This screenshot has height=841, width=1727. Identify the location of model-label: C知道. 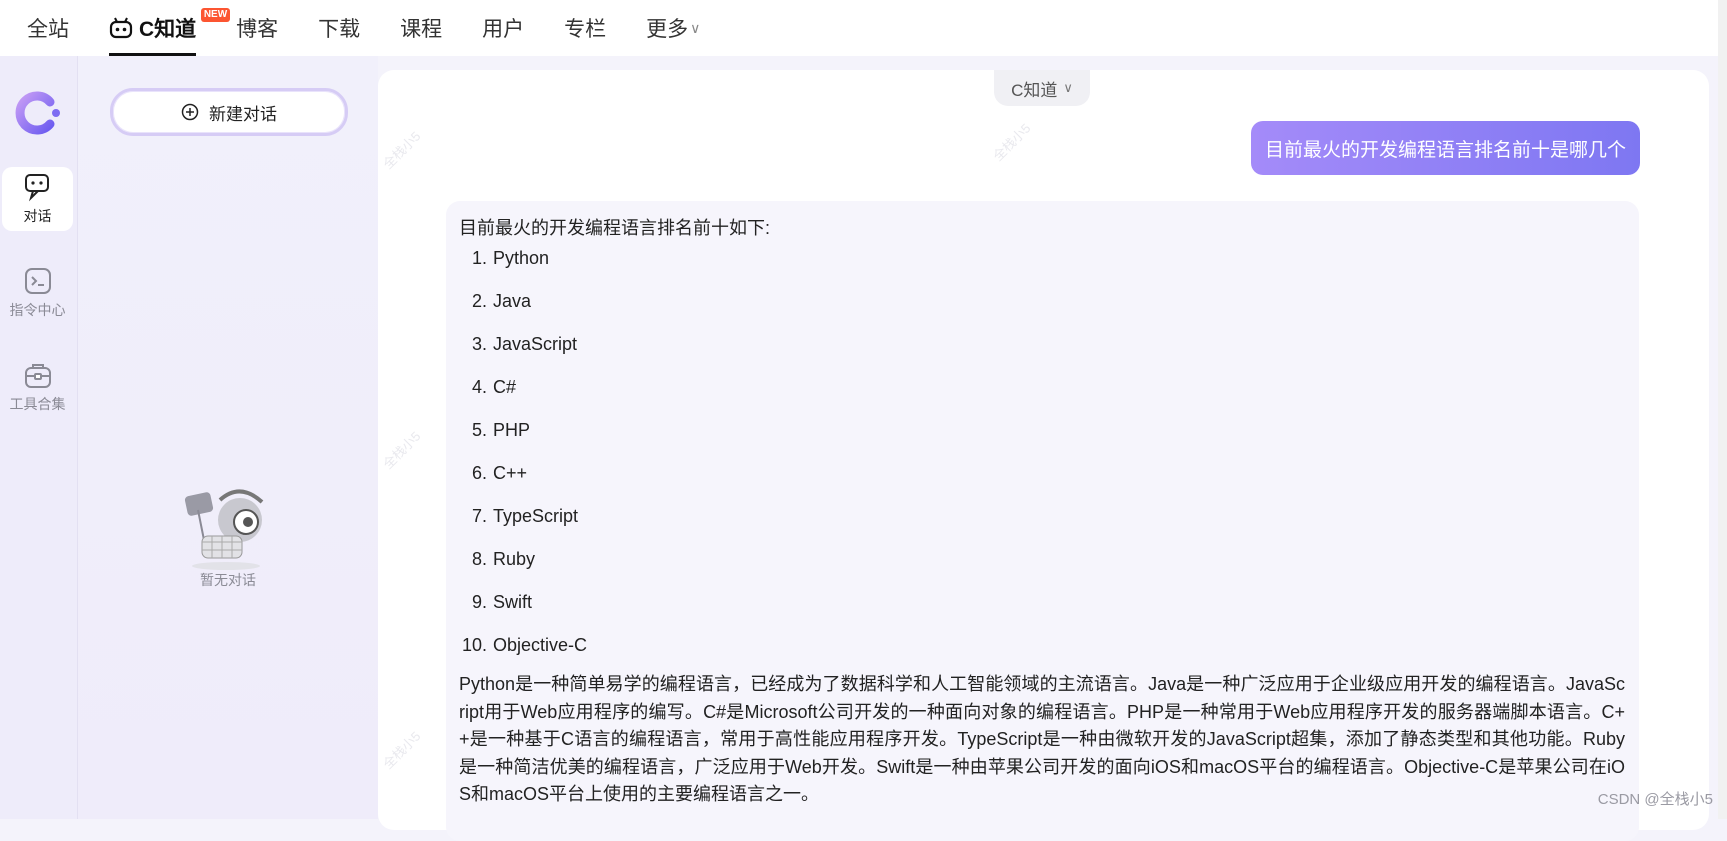
(1034, 90).